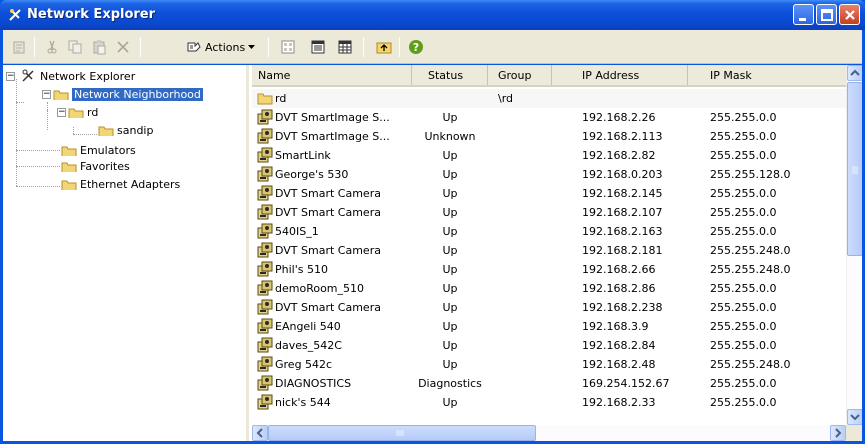 The image size is (865, 444). I want to click on horizontal-scroll-thumb, so click(402, 433).